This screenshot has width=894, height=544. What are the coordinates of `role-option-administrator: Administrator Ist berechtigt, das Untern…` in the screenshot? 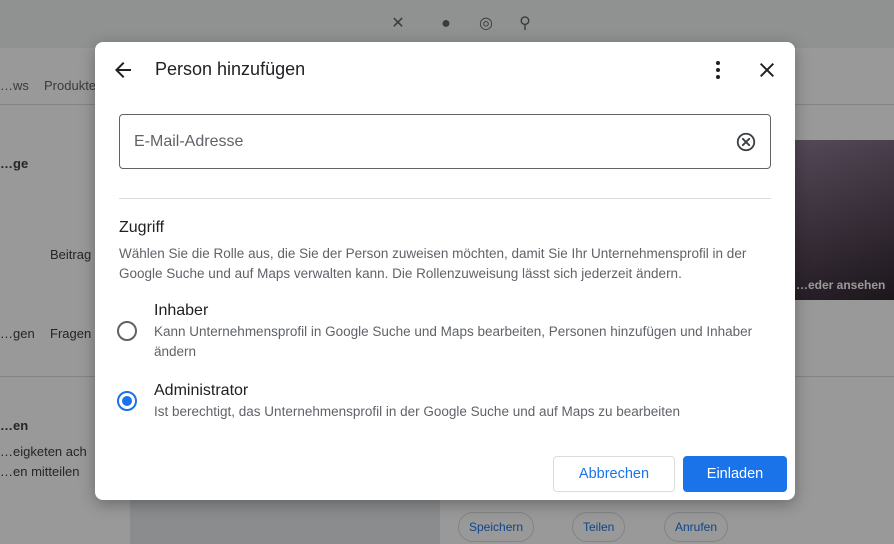 It's located at (439, 401).